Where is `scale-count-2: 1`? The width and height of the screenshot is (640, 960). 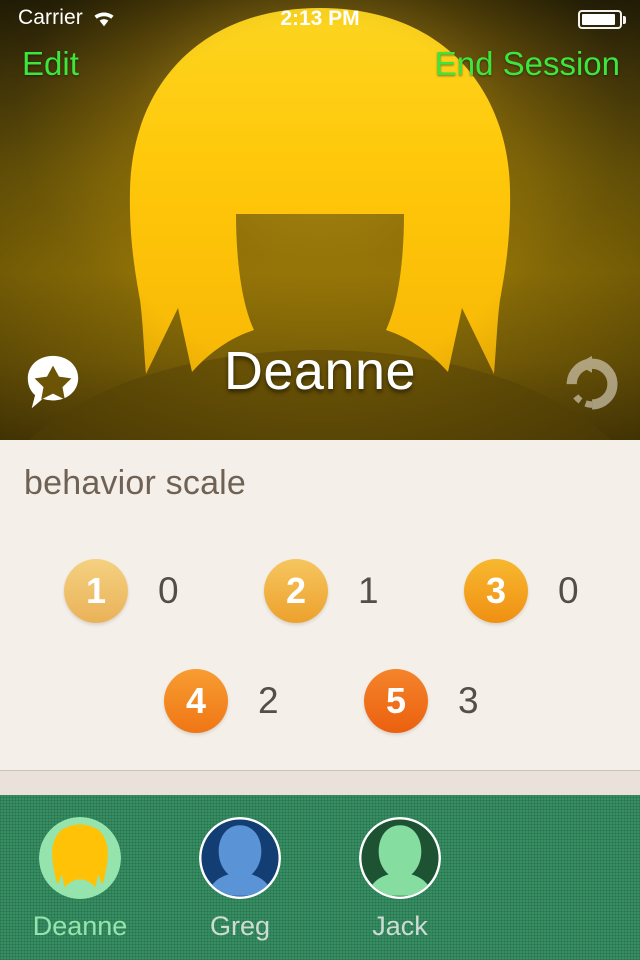
scale-count-2: 1 is located at coordinates (368, 590).